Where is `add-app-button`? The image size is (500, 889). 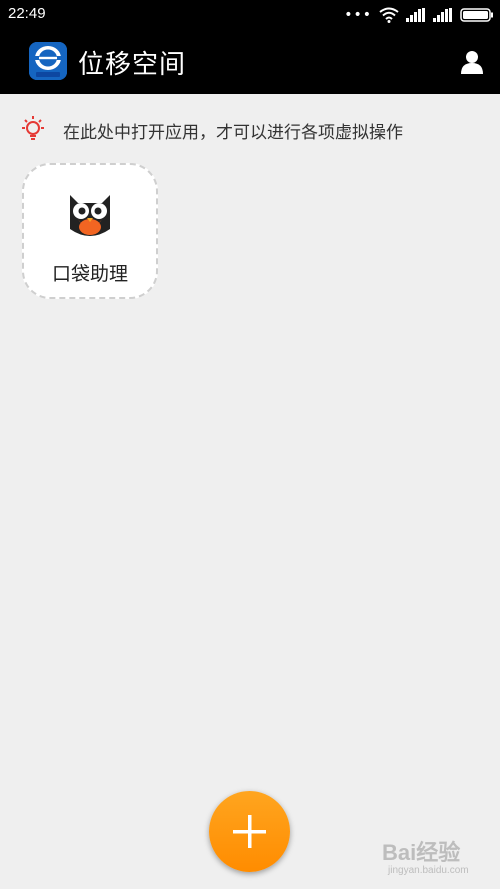
add-app-button is located at coordinates (249, 831).